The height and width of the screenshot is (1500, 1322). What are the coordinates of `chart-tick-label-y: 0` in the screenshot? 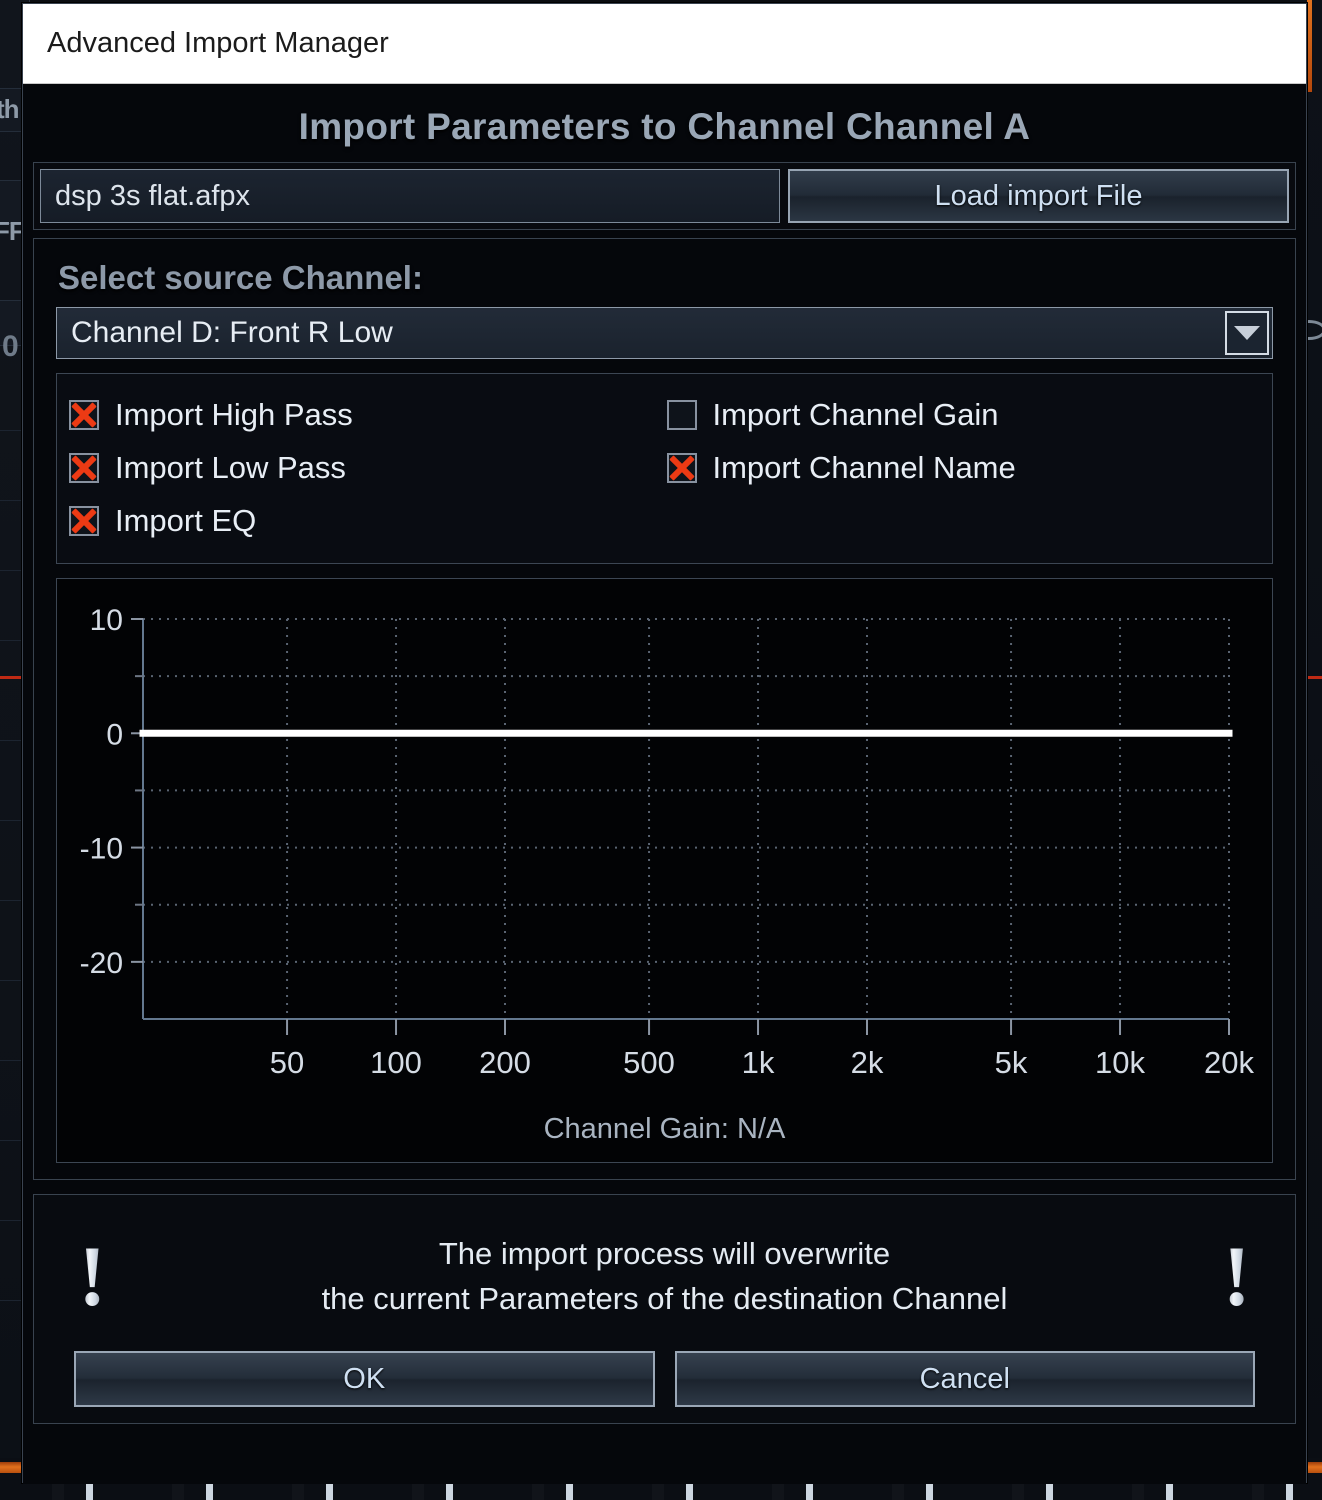 It's located at (114, 734).